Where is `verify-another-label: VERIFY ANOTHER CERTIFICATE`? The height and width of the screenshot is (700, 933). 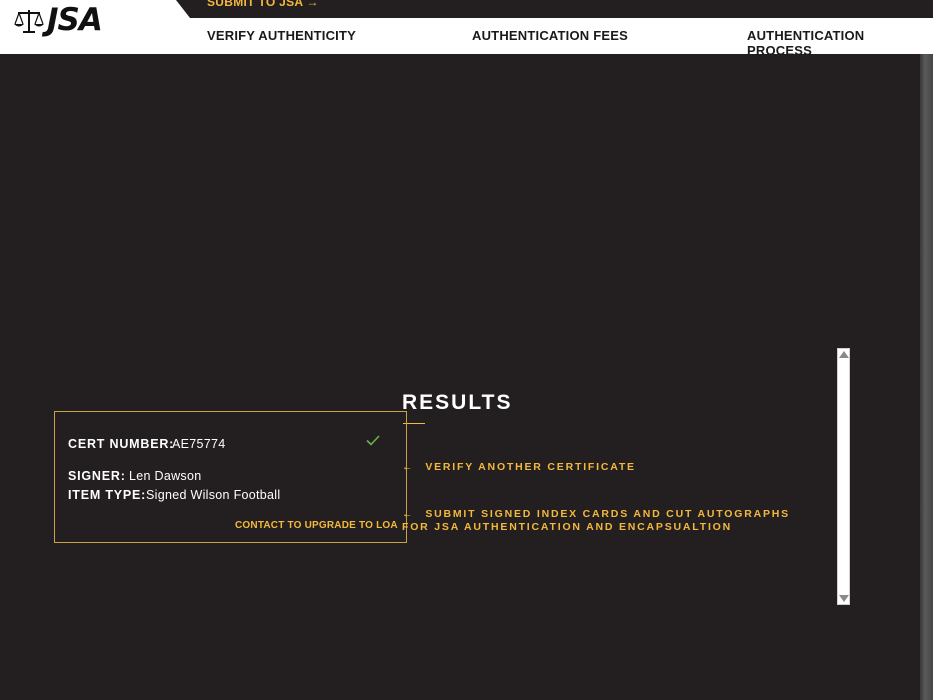 verify-another-label: VERIFY ANOTHER CERTIFICATE is located at coordinates (530, 467).